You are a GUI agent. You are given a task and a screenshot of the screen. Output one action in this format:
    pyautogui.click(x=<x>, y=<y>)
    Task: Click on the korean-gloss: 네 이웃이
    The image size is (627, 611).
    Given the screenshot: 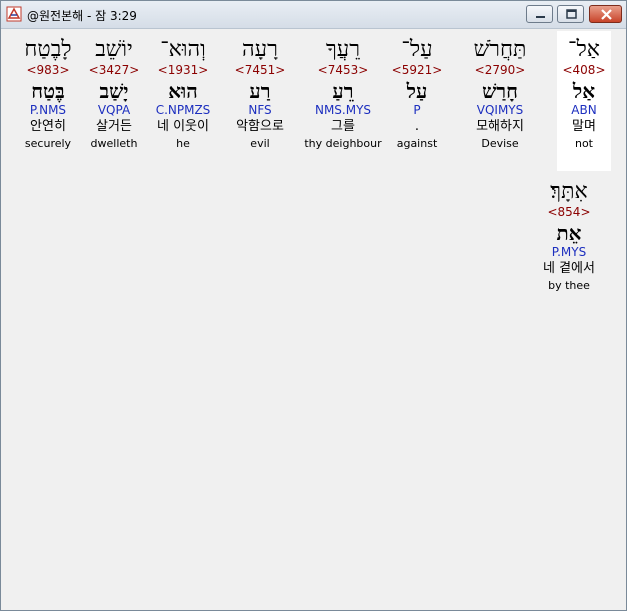 What is the action you would take?
    pyautogui.click(x=183, y=126)
    